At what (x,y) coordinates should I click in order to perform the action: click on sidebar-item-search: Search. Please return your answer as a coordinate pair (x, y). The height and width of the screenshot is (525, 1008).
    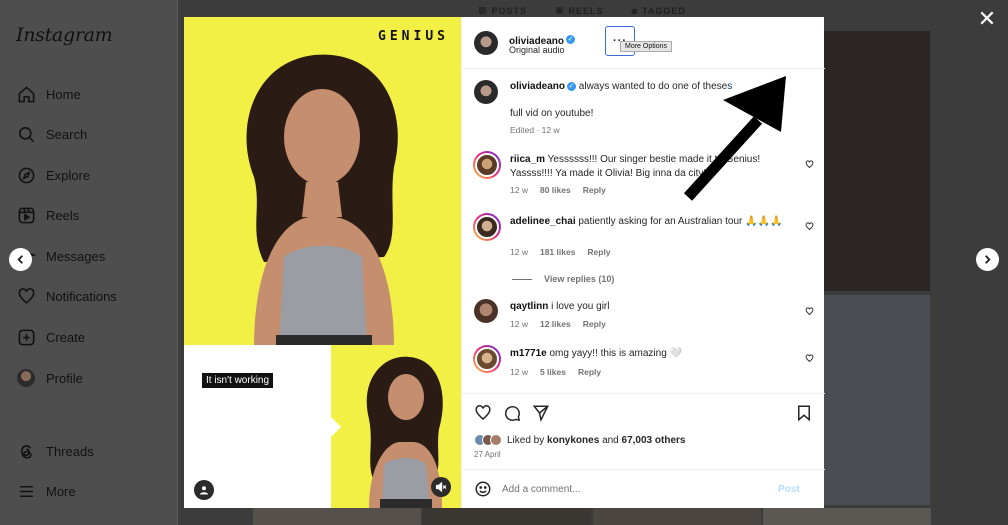
    Looking at the image, I should click on (51, 134).